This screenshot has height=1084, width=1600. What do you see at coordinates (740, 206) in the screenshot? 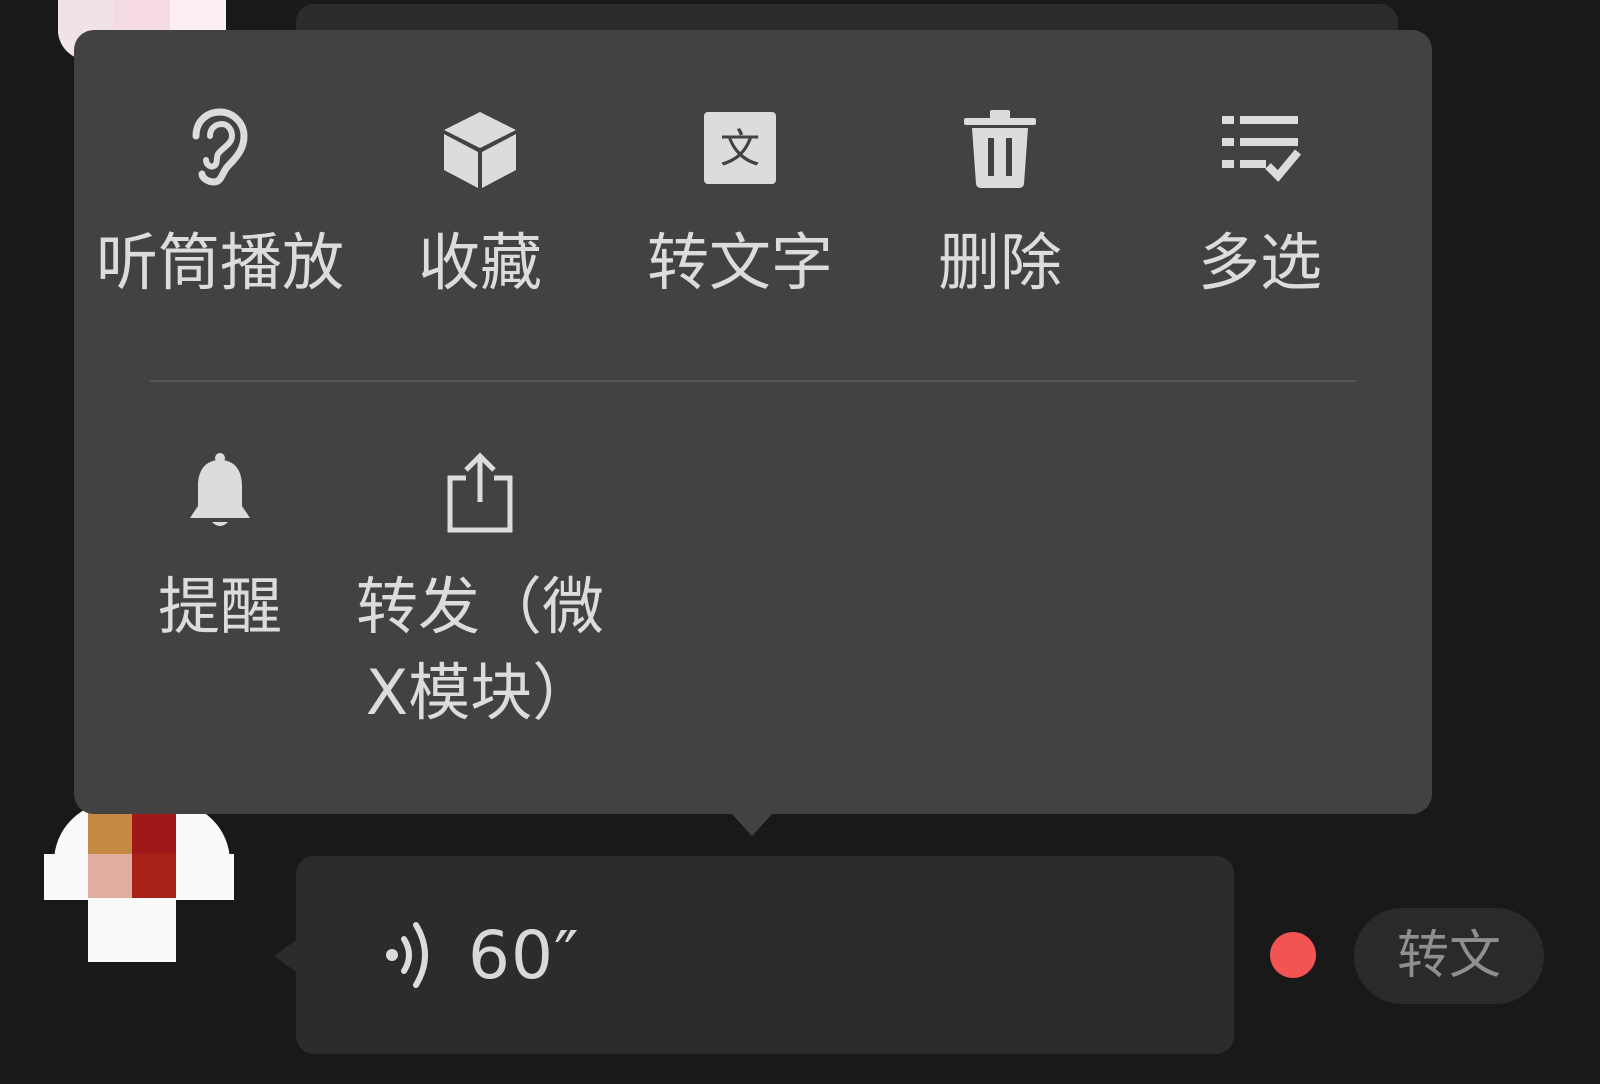
I see `menu-item-transcribe: 文 转文字` at bounding box center [740, 206].